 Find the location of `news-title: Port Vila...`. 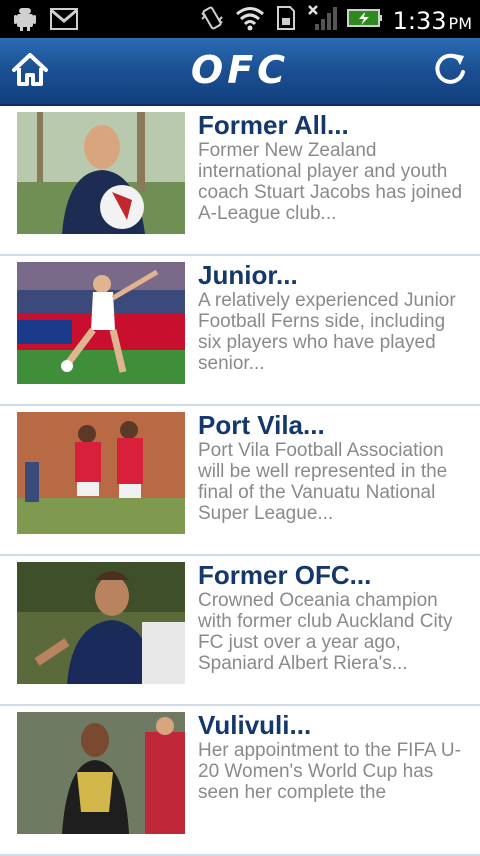

news-title: Port Vila... is located at coordinates (261, 425).